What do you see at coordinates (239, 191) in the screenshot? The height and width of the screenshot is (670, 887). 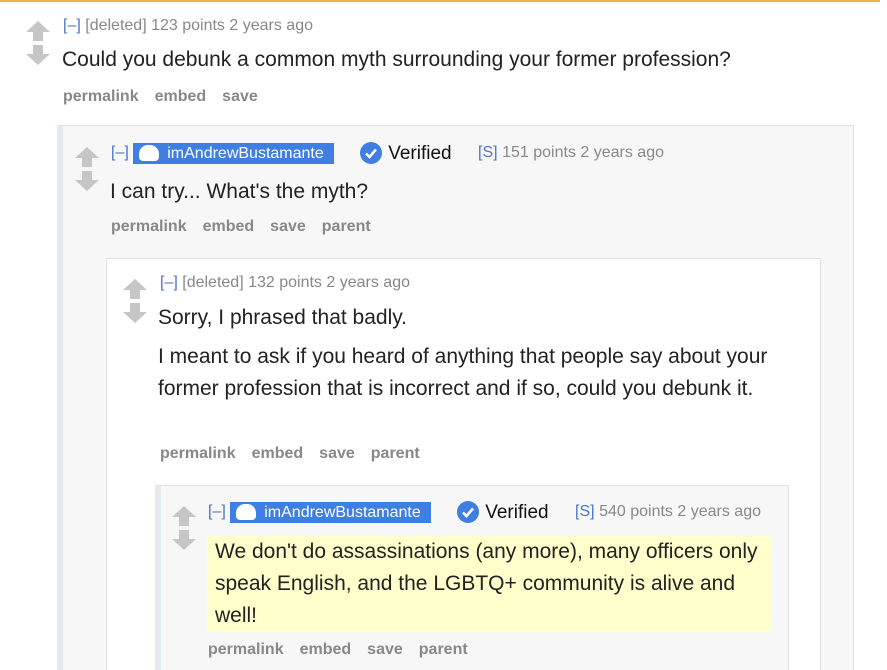 I see `comment-paragraph: I can try... What's the myth?` at bounding box center [239, 191].